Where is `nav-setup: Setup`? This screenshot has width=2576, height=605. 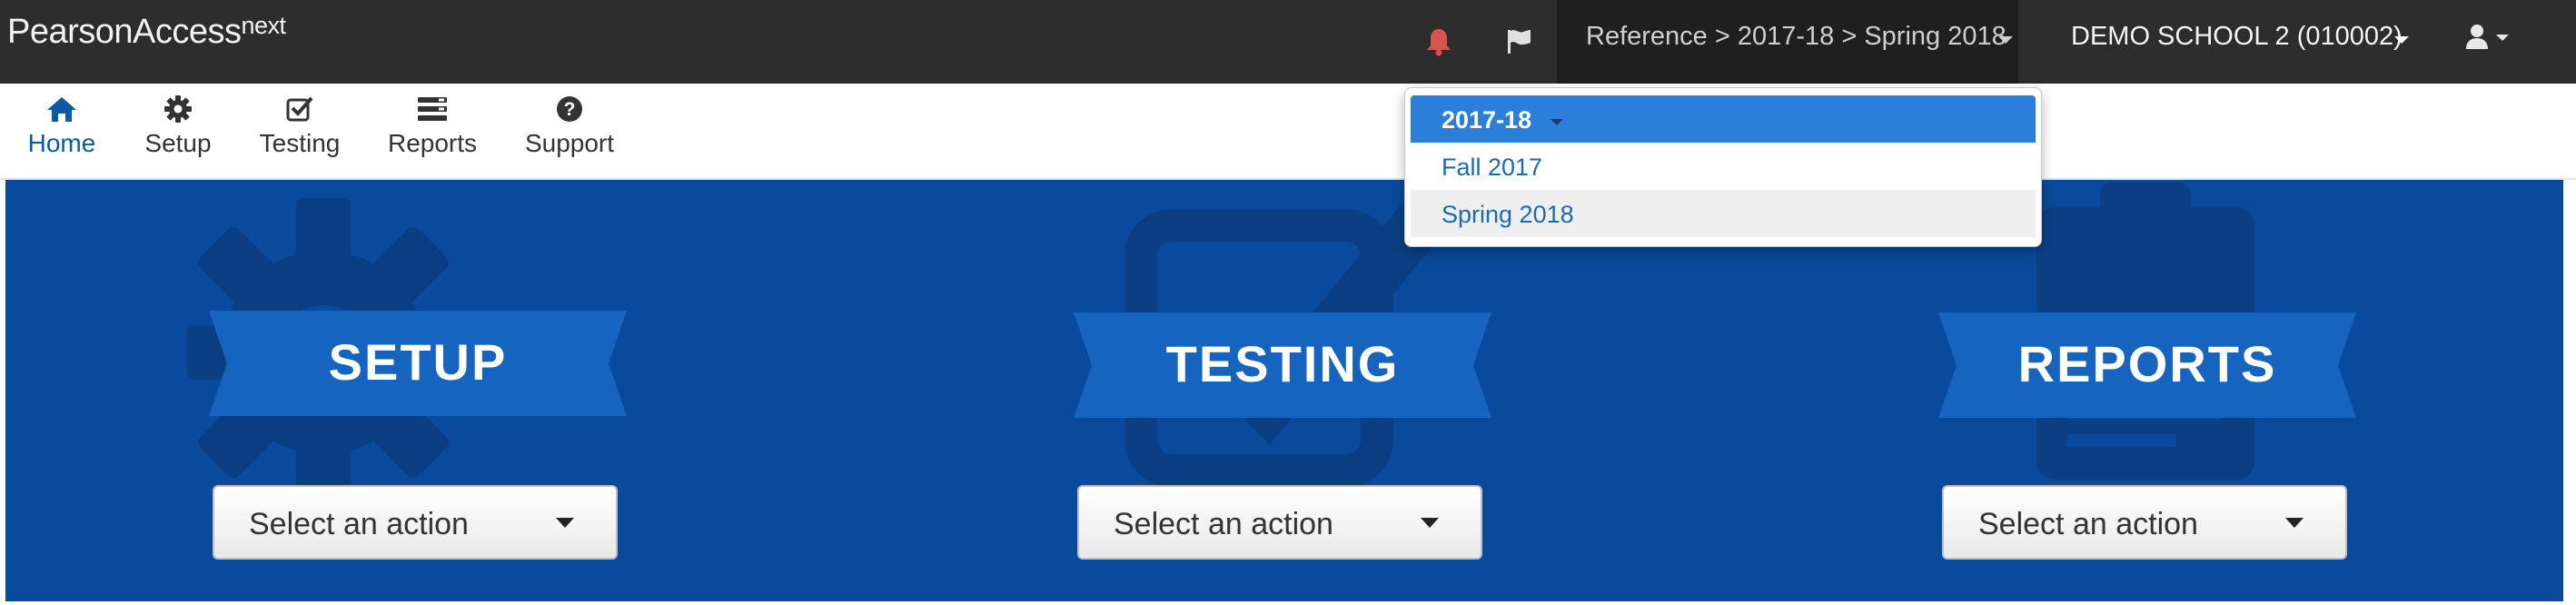 nav-setup: Setup is located at coordinates (178, 126).